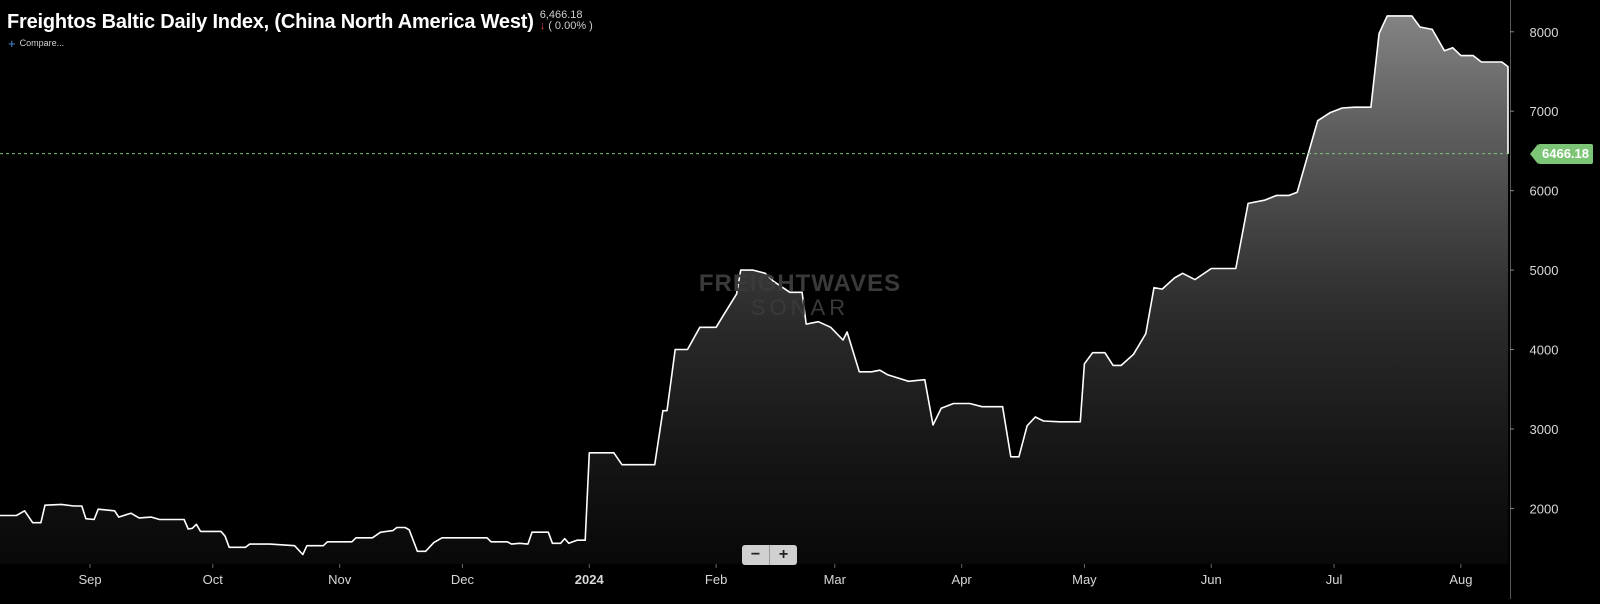 This screenshot has height=604, width=1600. What do you see at coordinates (1544, 191) in the screenshot?
I see `y-tick-label: 6000` at bounding box center [1544, 191].